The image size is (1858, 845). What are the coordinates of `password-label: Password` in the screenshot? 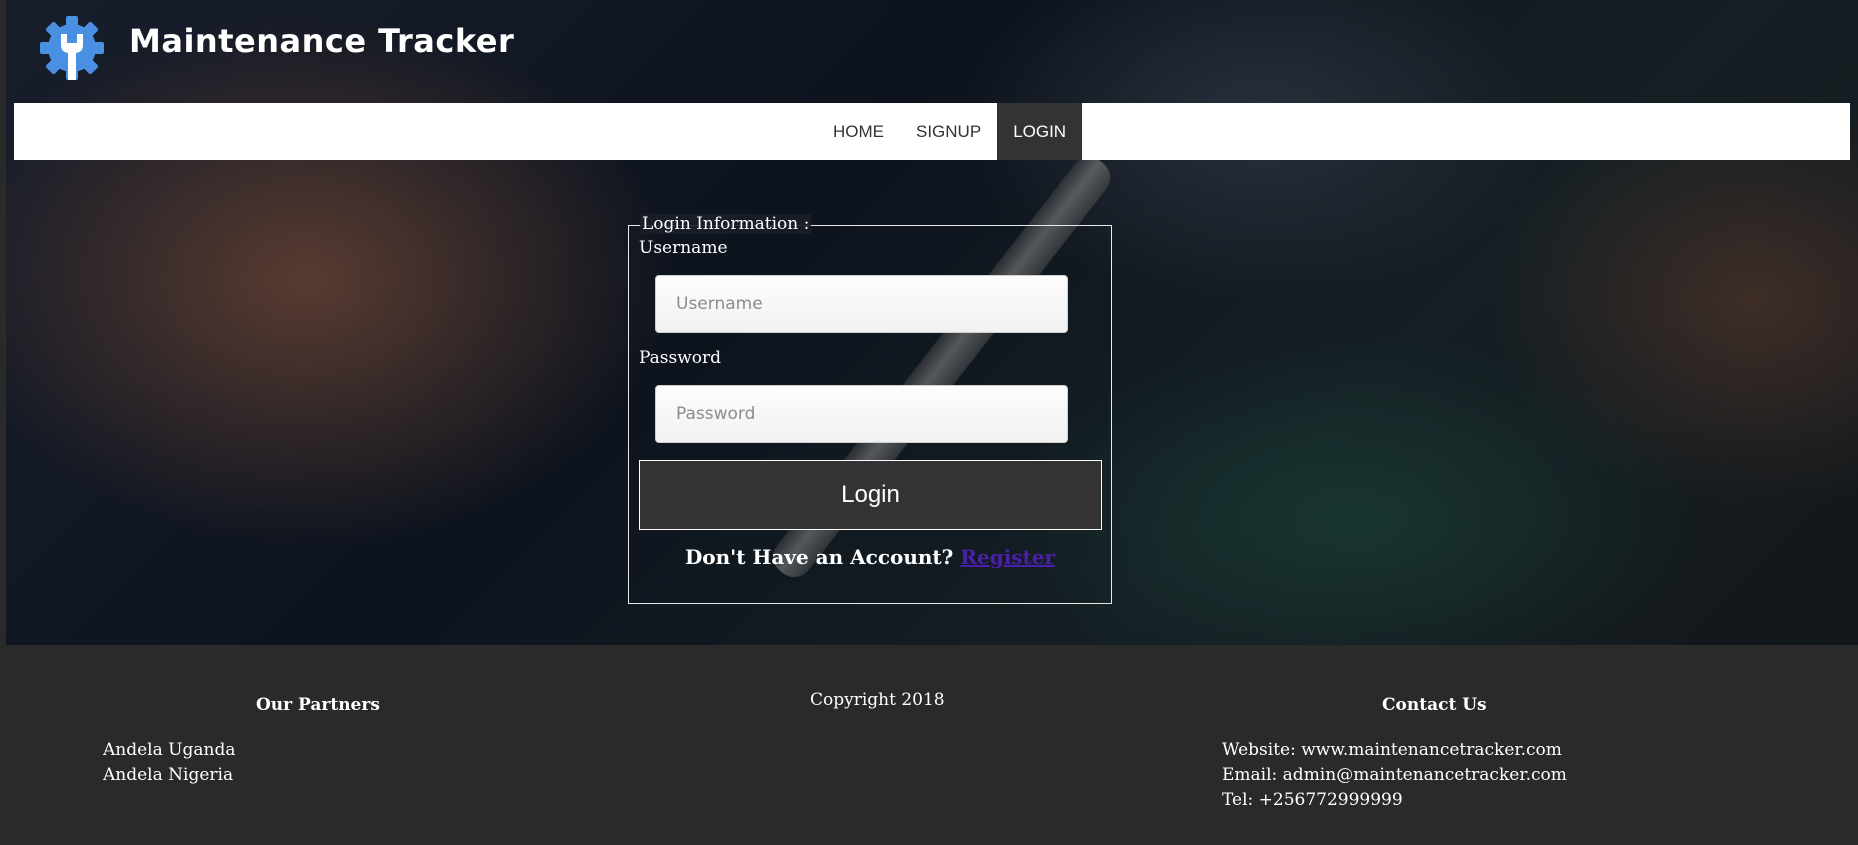 It's located at (680, 358).